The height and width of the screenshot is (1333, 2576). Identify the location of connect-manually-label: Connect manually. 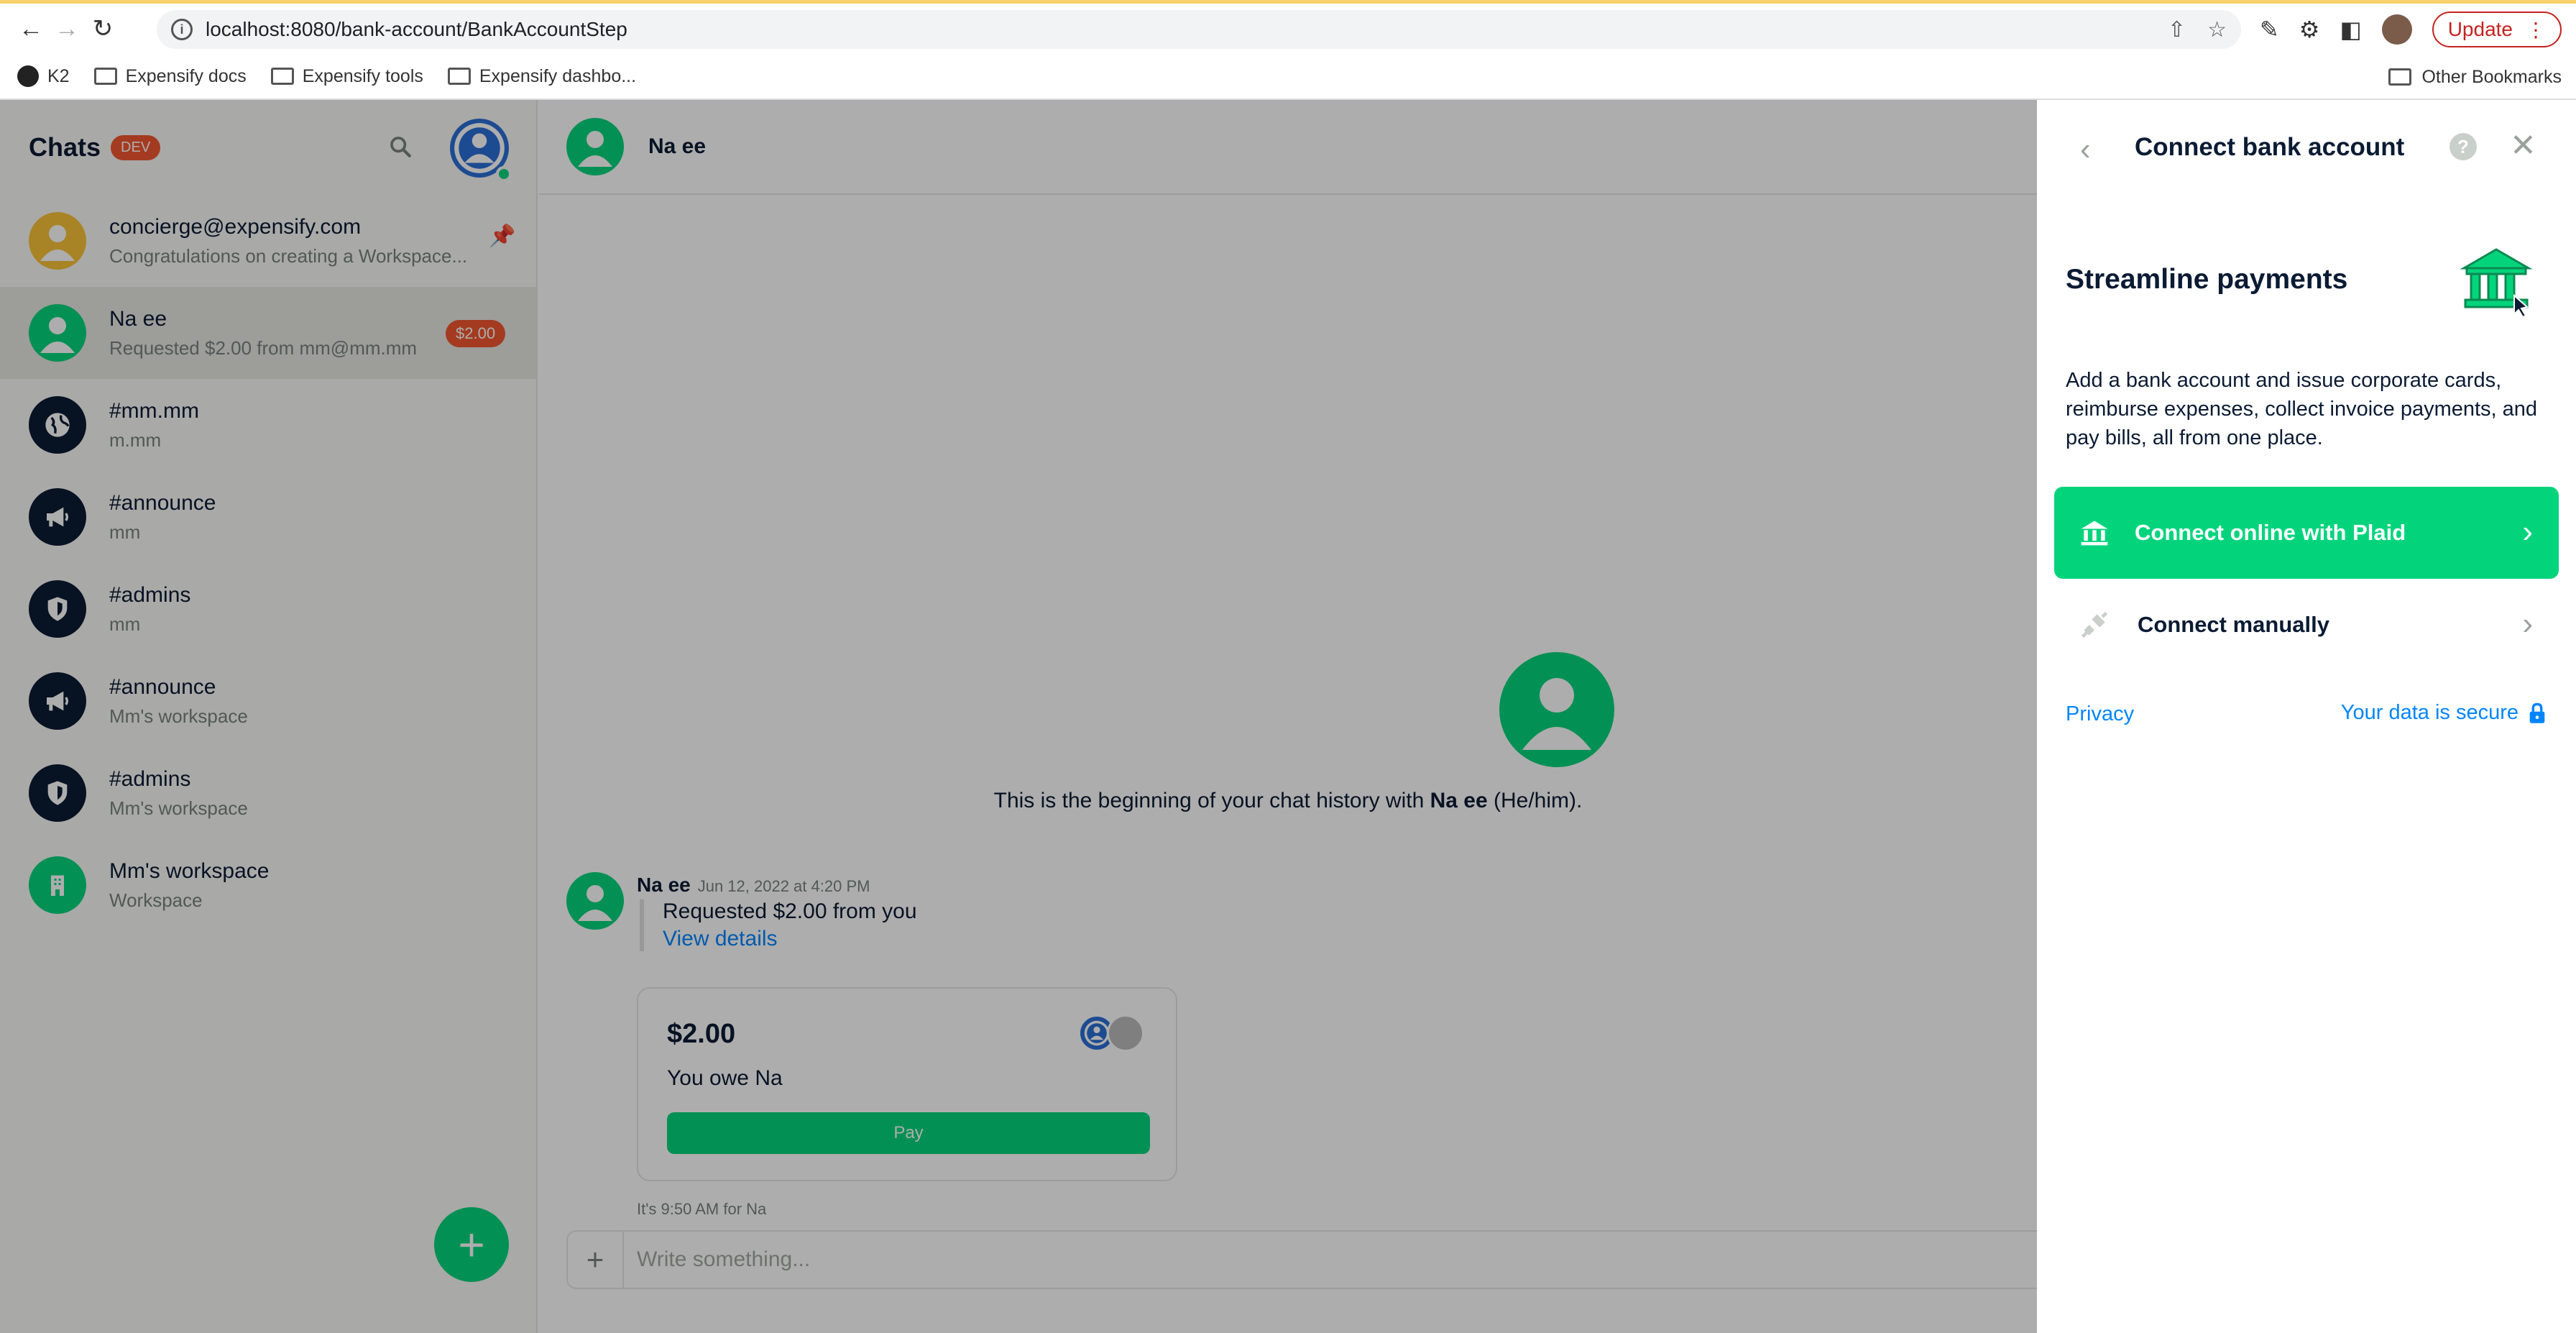
(2233, 625).